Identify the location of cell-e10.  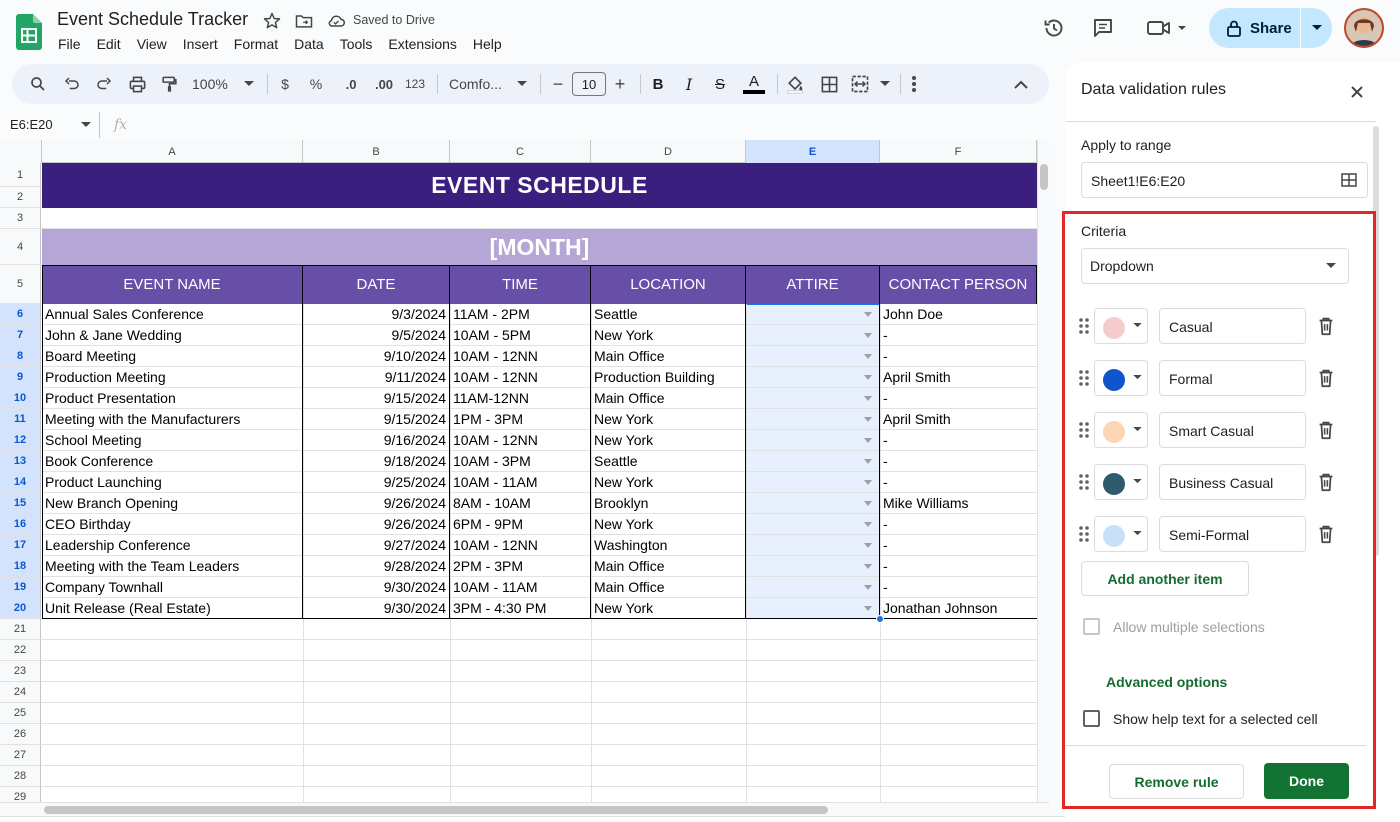
(813, 398).